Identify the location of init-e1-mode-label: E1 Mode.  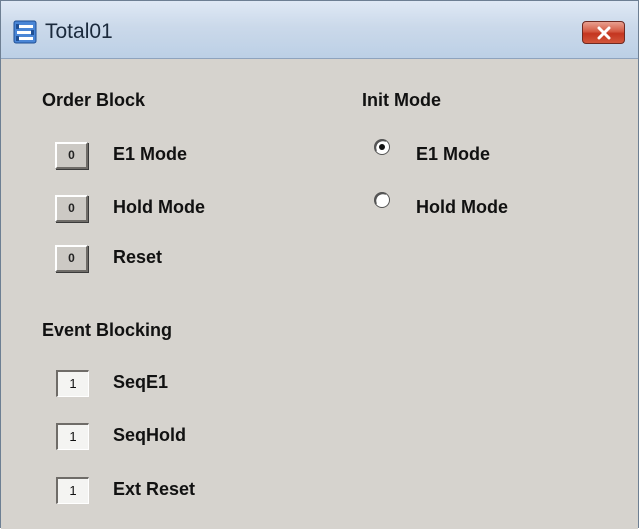
(453, 154).